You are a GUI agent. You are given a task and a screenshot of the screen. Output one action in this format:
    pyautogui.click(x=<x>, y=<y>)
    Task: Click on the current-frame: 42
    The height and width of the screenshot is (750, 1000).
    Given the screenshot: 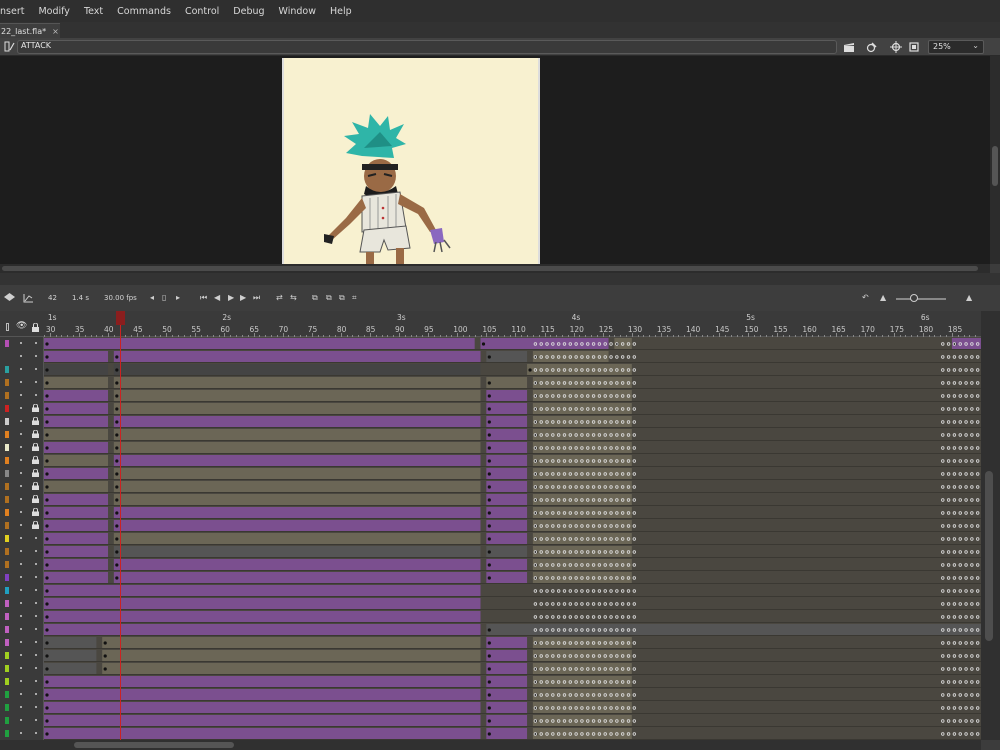 What is the action you would take?
    pyautogui.click(x=52, y=298)
    